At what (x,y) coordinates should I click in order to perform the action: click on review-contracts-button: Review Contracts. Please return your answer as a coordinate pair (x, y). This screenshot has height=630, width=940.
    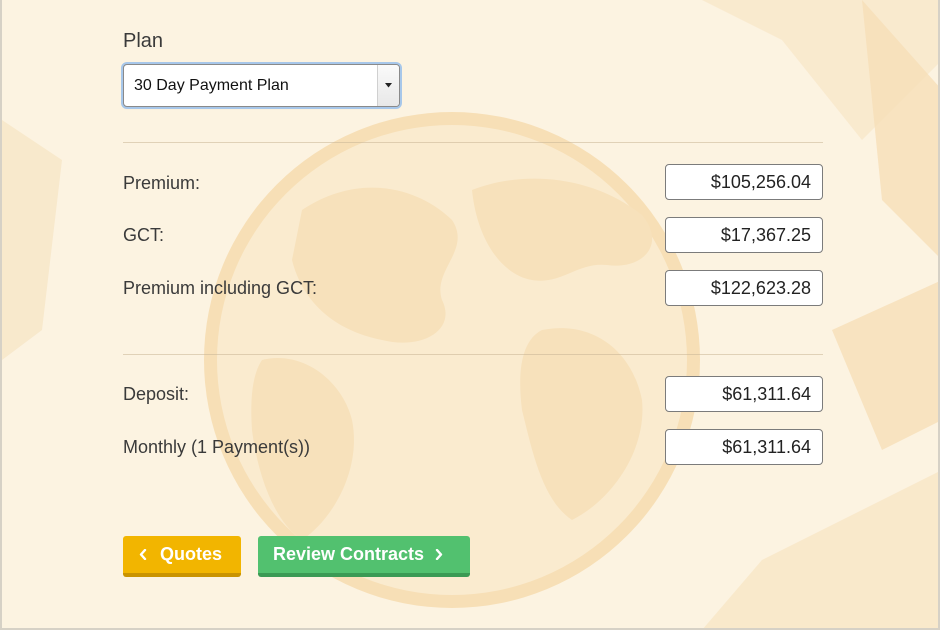
    Looking at the image, I should click on (364, 556).